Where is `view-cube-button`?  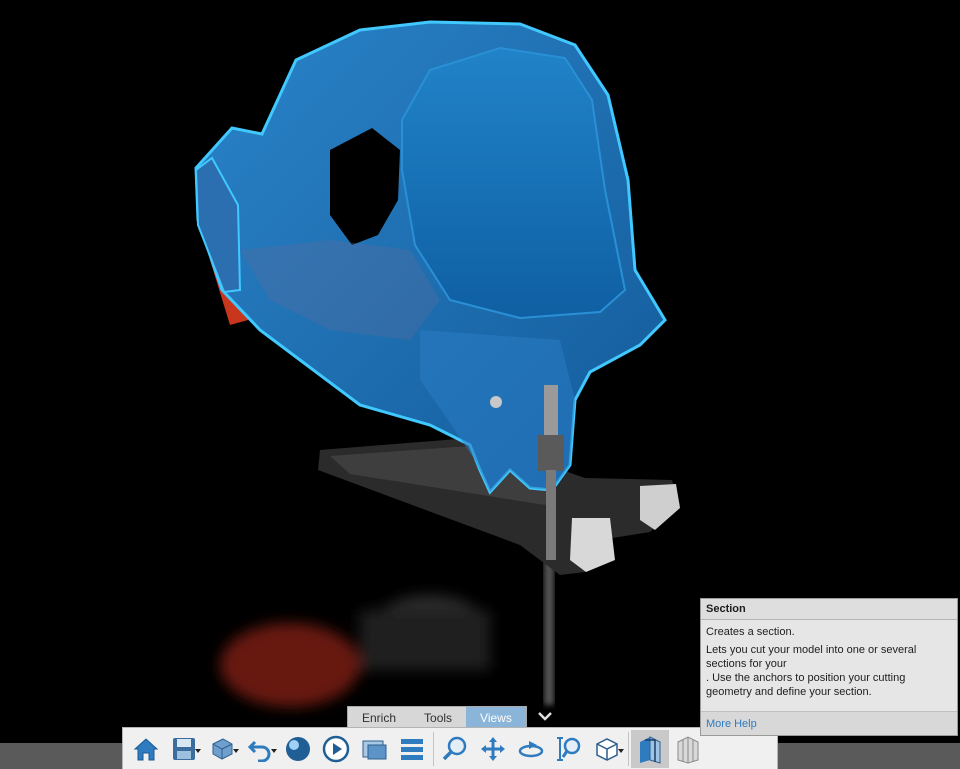 view-cube-button is located at coordinates (607, 749).